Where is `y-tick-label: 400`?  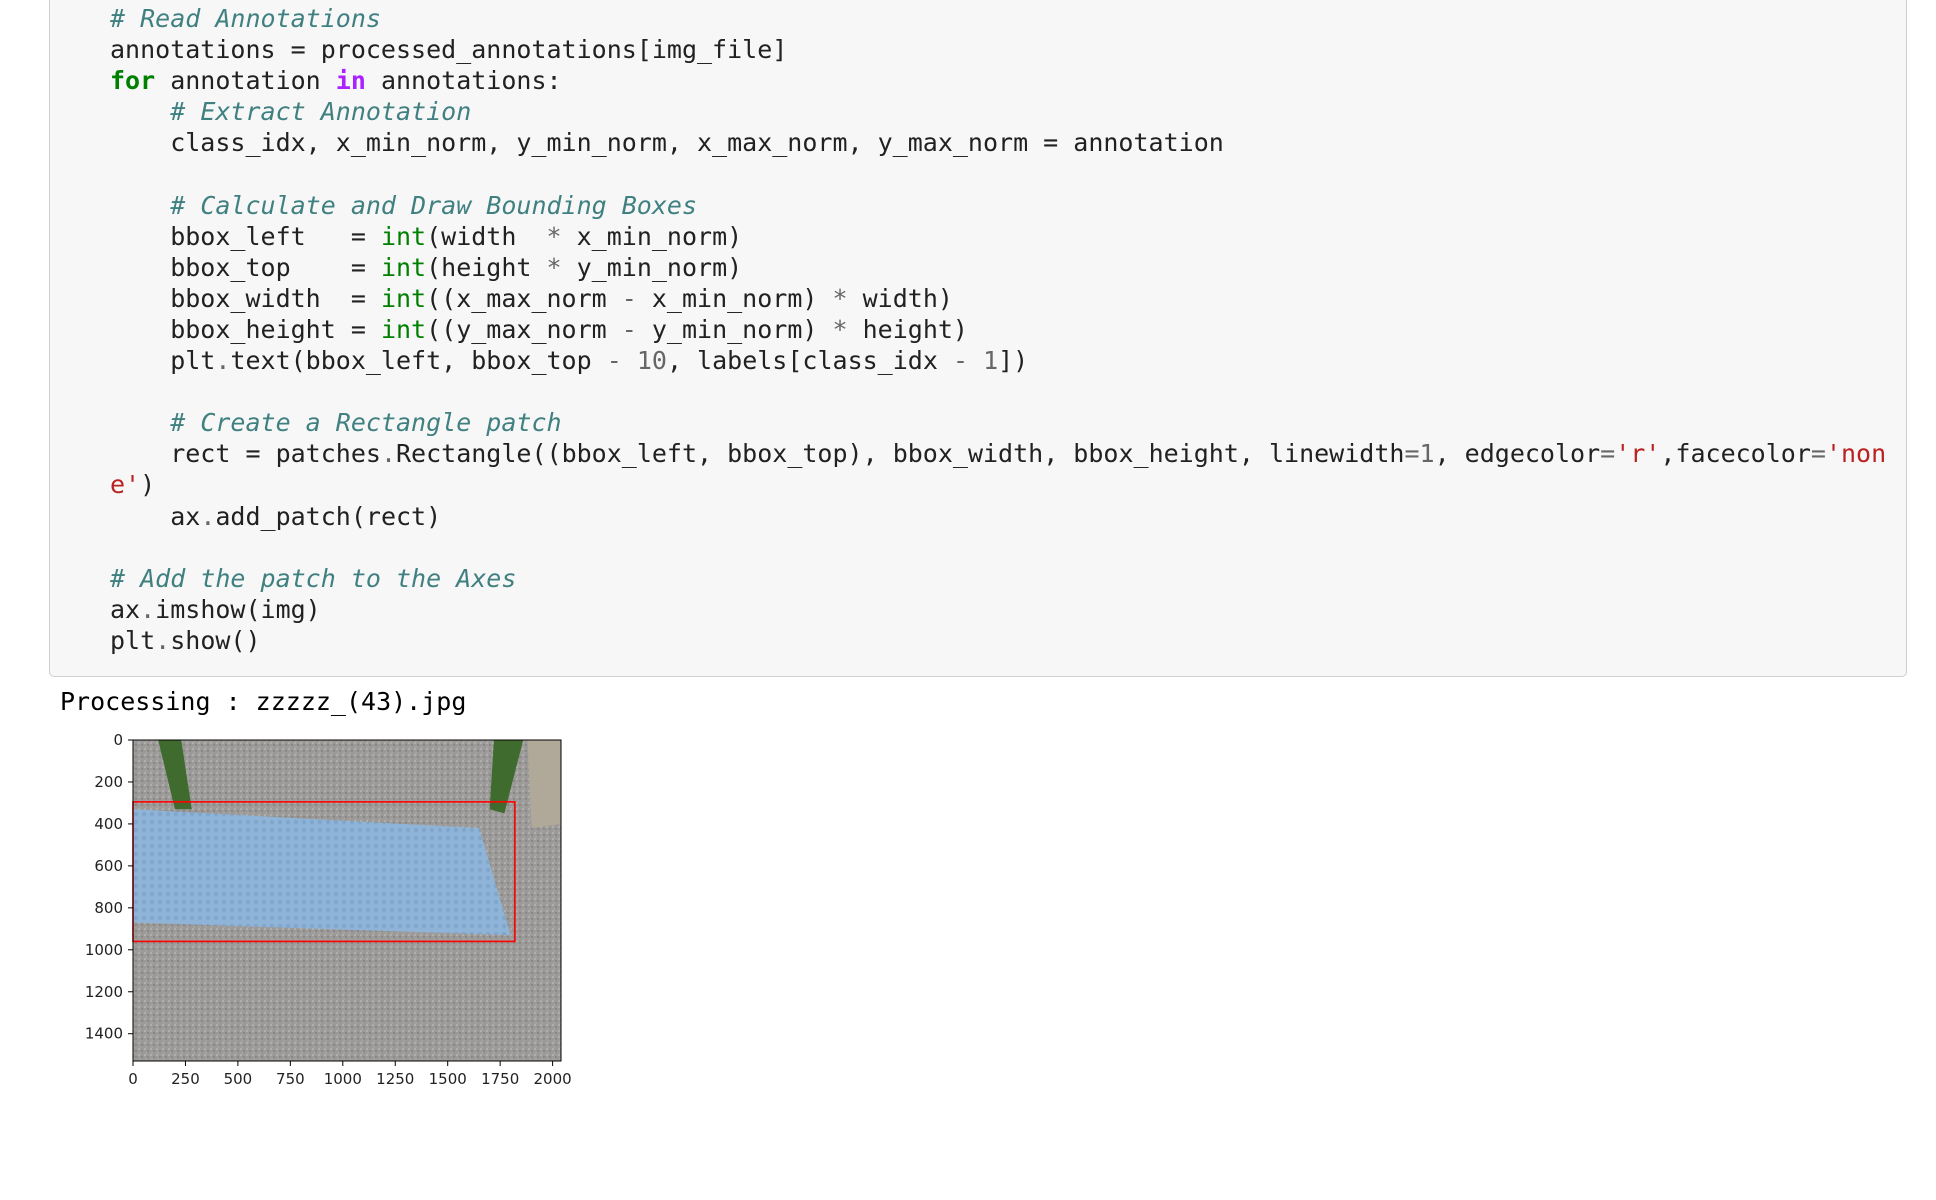 y-tick-label: 400 is located at coordinates (108, 824).